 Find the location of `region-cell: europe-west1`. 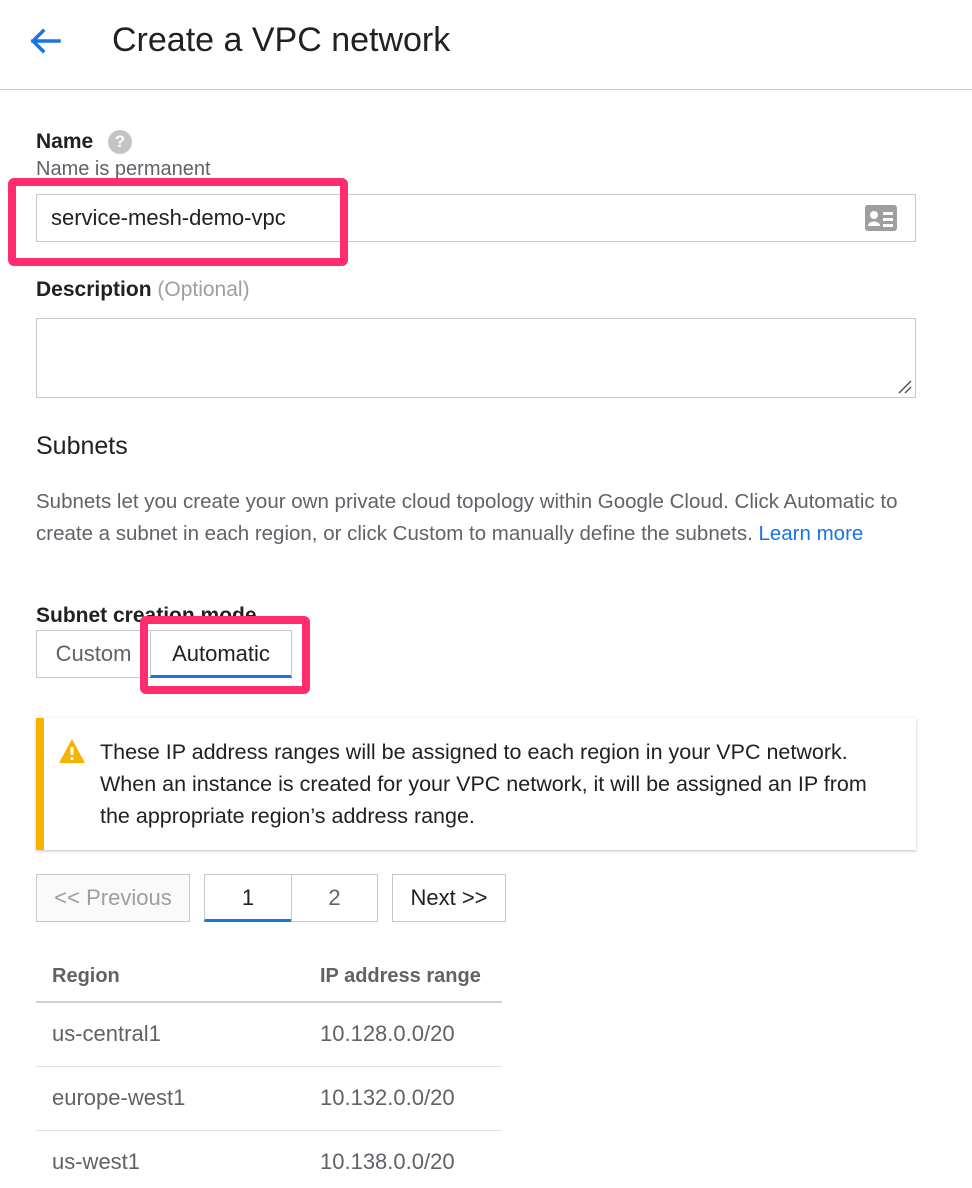

region-cell: europe-west1 is located at coordinates (170, 1098).